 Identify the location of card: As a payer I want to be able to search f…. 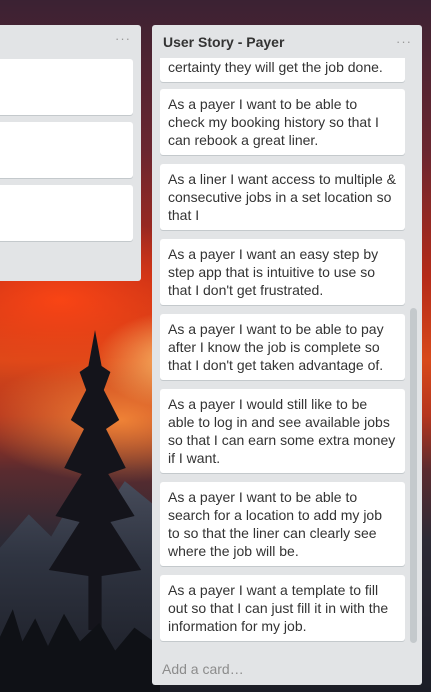
(282, 524).